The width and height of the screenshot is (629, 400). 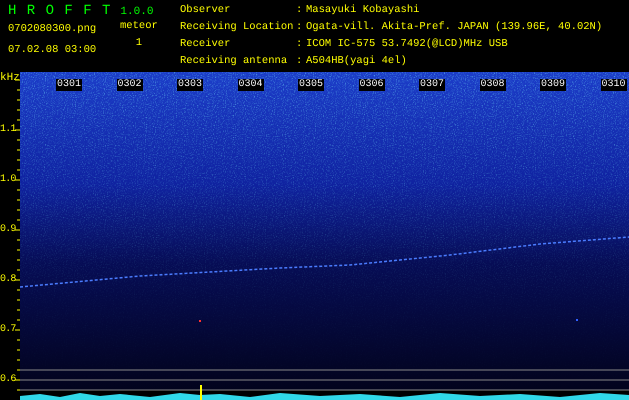 What do you see at coordinates (69, 85) in the screenshot?
I see `time-label: 0301` at bounding box center [69, 85].